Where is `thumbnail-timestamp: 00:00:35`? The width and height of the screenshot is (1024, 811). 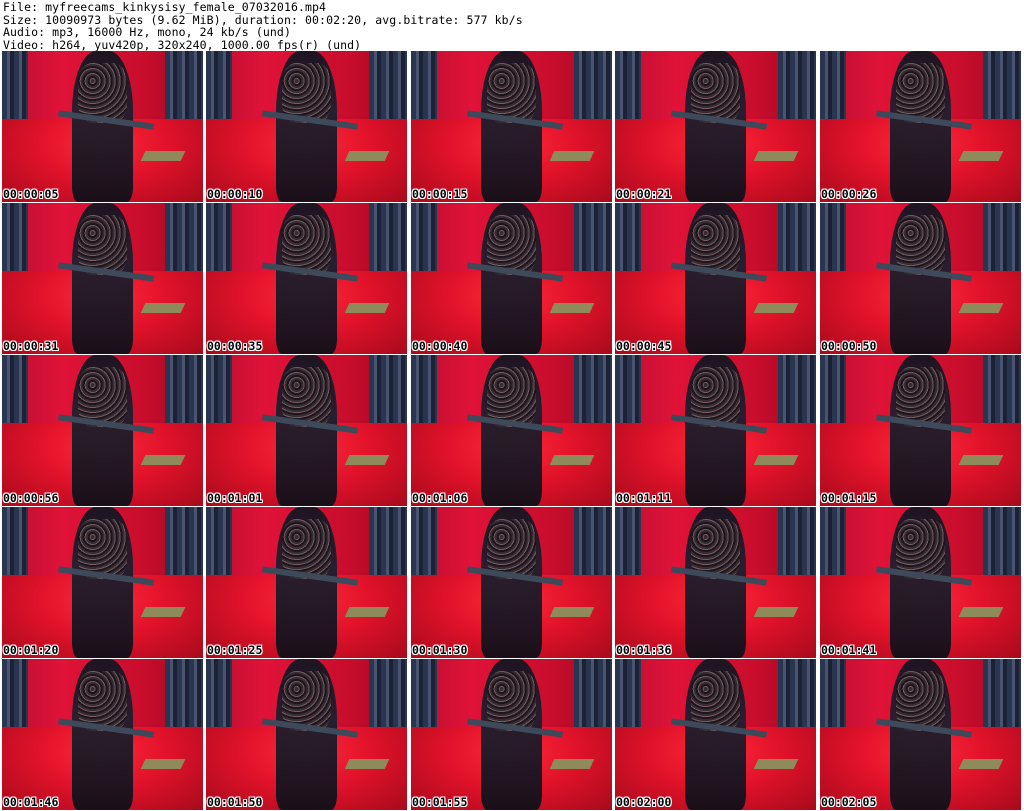
thumbnail-timestamp: 00:00:35 is located at coordinates (235, 346).